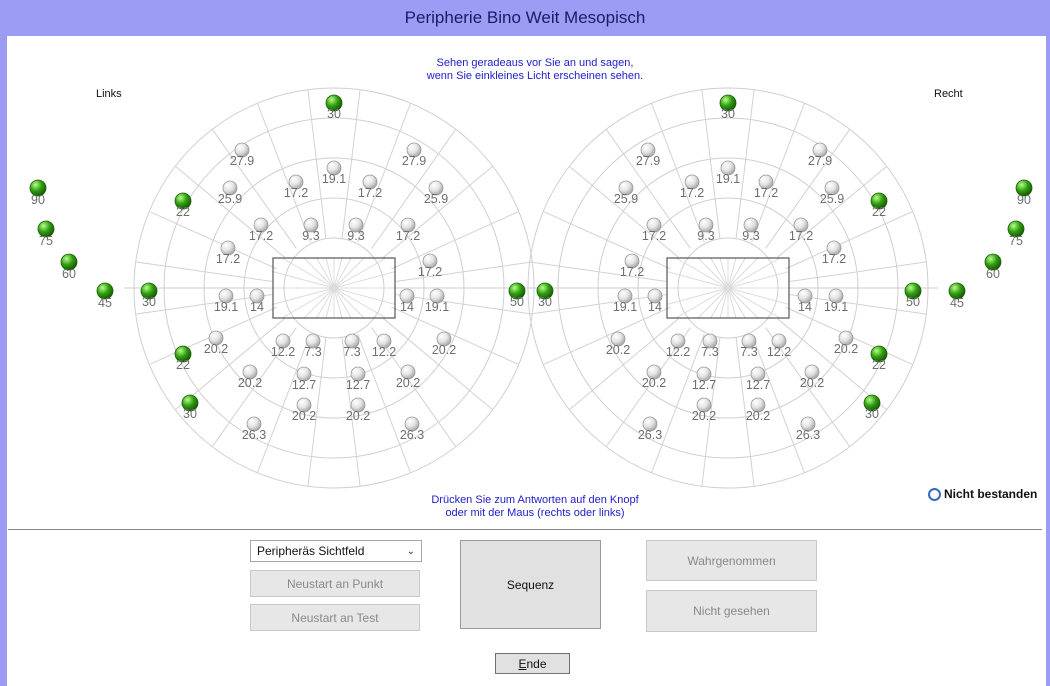 The image size is (1050, 686). What do you see at coordinates (358, 385) in the screenshot?
I see `point-value-label: 12.7` at bounding box center [358, 385].